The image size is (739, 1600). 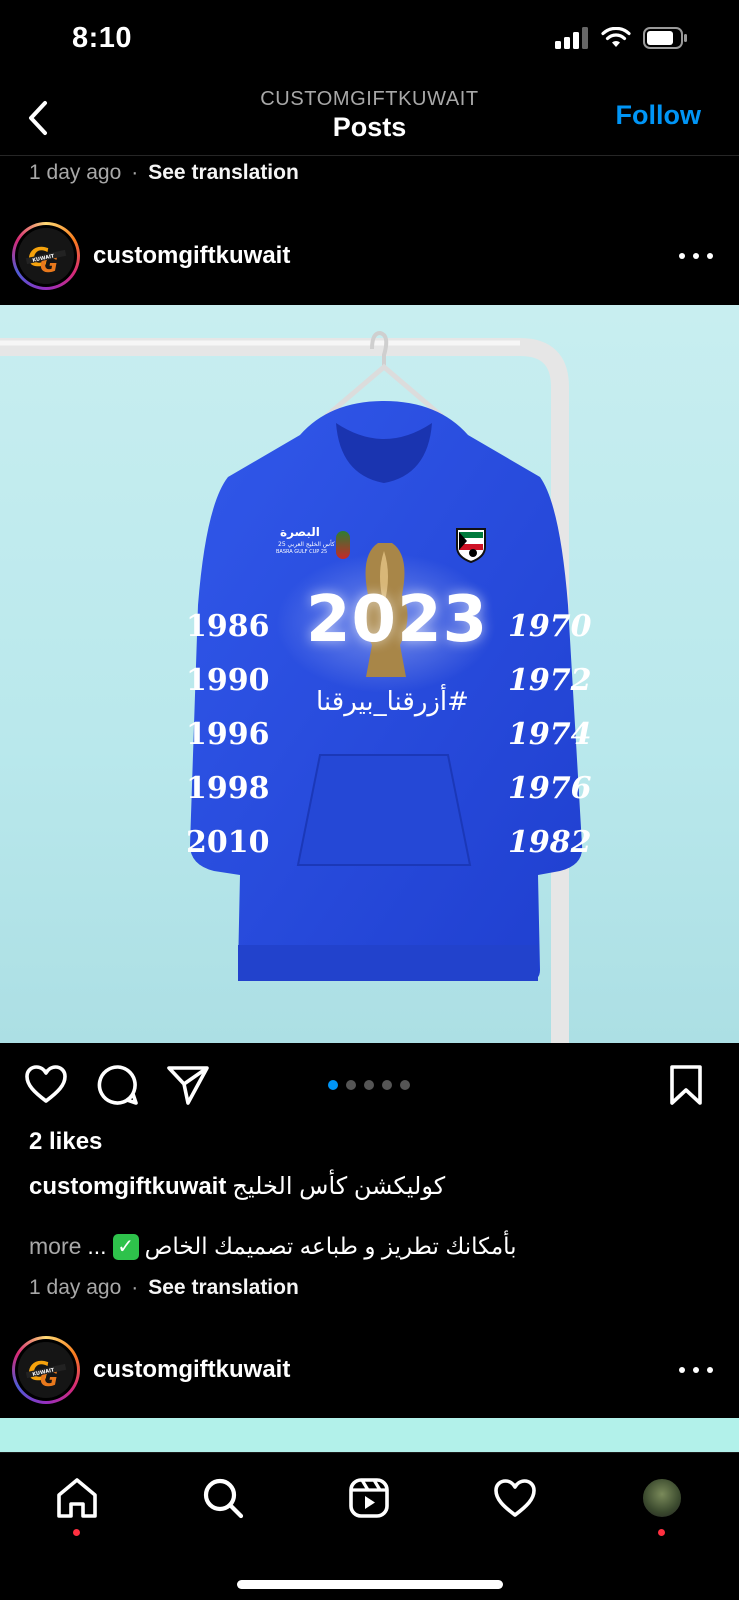 I want to click on status-time: 8:10, so click(x=102, y=38).